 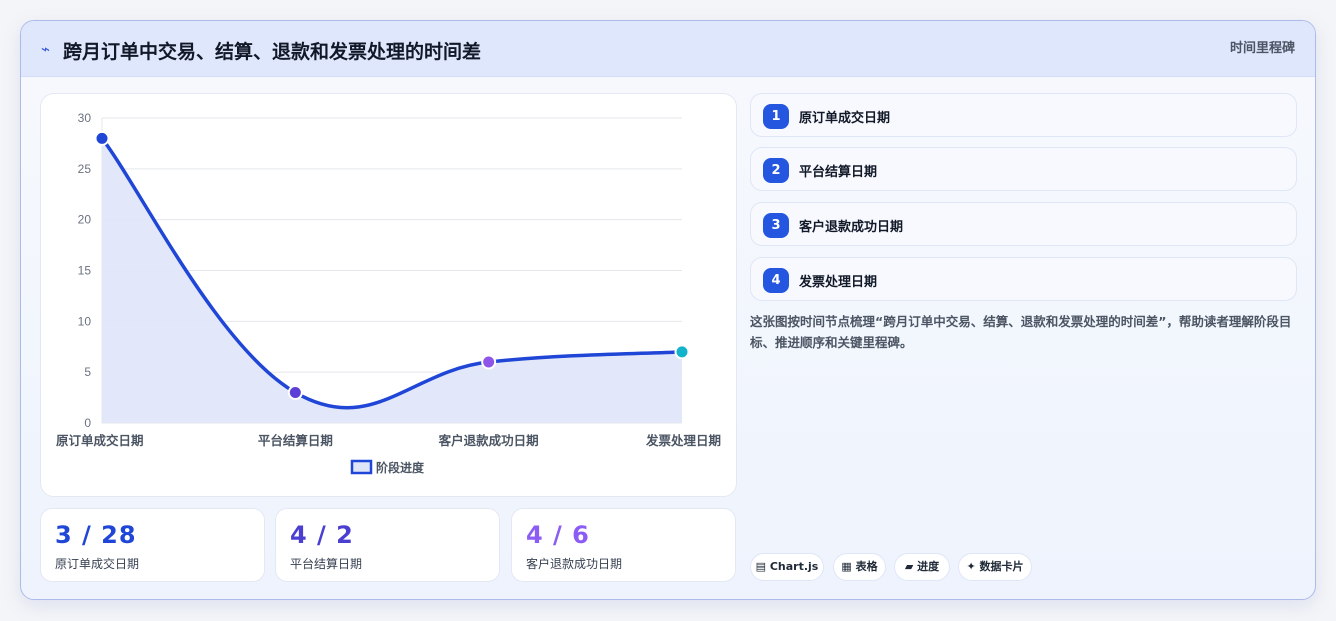 What do you see at coordinates (97, 564) in the screenshot?
I see `stat-label: 原订单成交日期` at bounding box center [97, 564].